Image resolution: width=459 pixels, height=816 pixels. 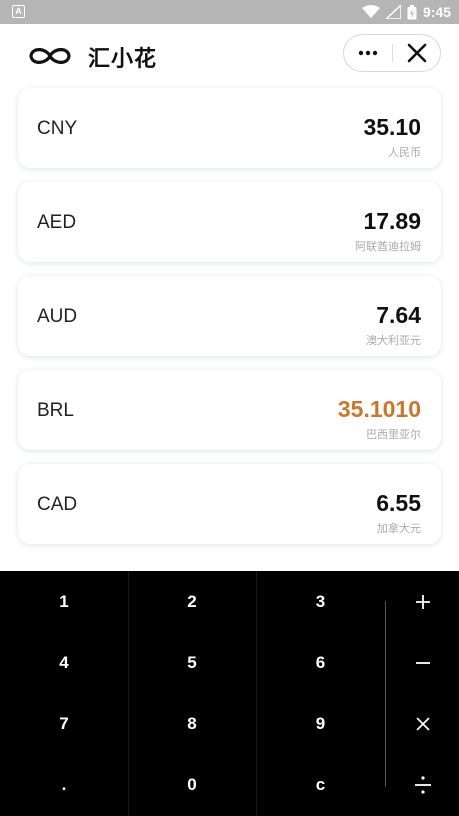 I want to click on currency-card-brl: BRL 35.1010 巴西里亚尔, so click(x=229, y=410).